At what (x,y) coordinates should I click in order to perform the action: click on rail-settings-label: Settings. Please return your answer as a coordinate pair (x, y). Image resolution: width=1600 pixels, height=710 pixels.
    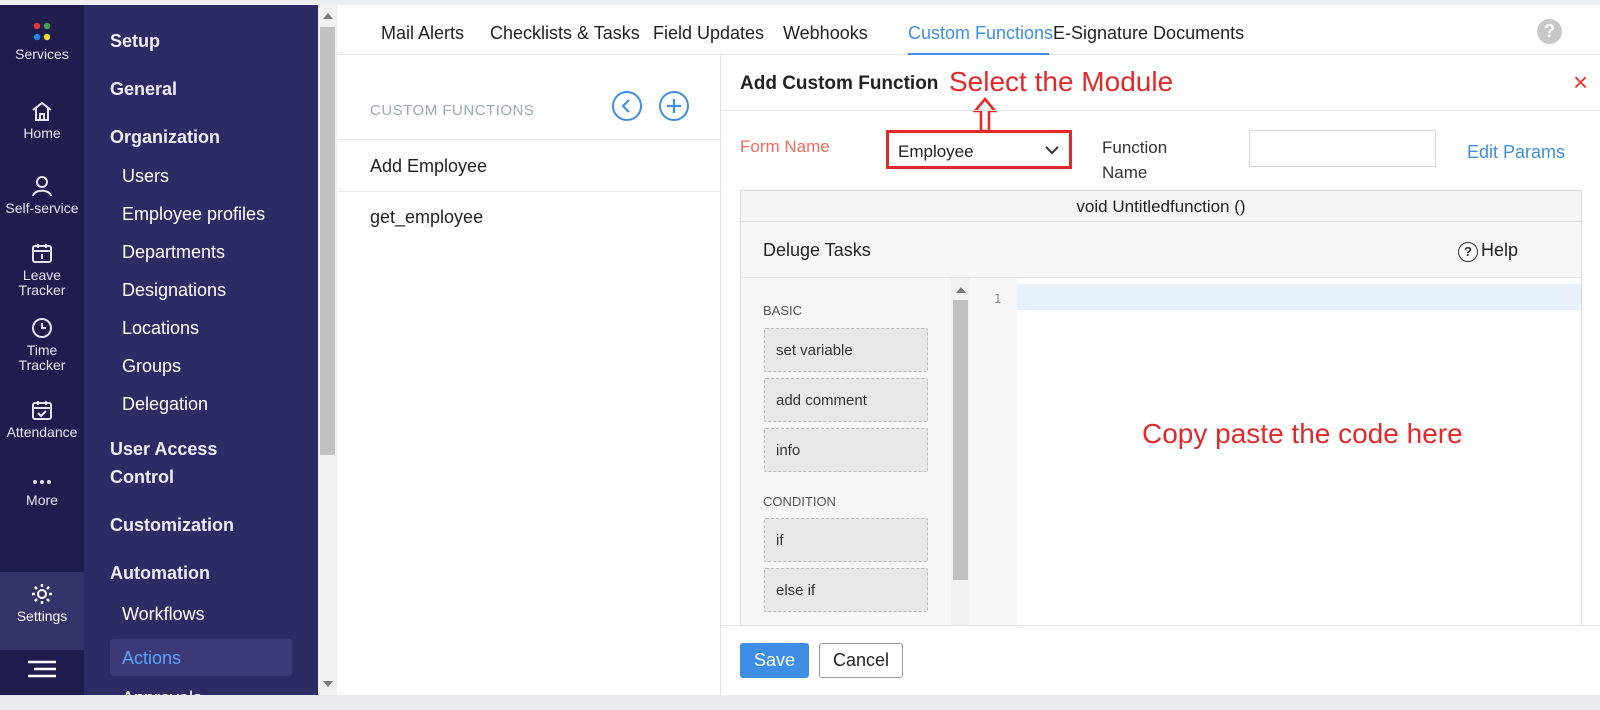
    Looking at the image, I should click on (42, 616).